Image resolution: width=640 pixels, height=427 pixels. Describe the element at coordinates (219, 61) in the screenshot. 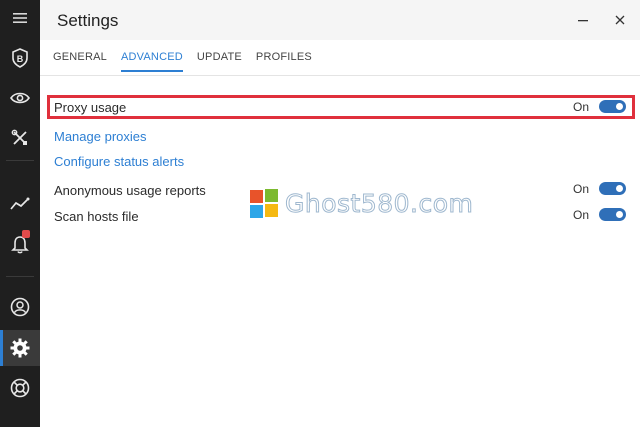

I see `tab-update: UPDATE` at that location.